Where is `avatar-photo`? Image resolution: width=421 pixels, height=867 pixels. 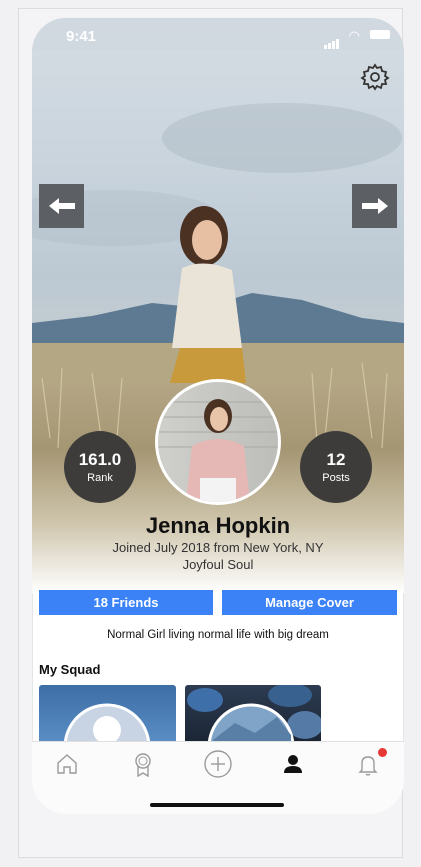
avatar-photo is located at coordinates (218, 442).